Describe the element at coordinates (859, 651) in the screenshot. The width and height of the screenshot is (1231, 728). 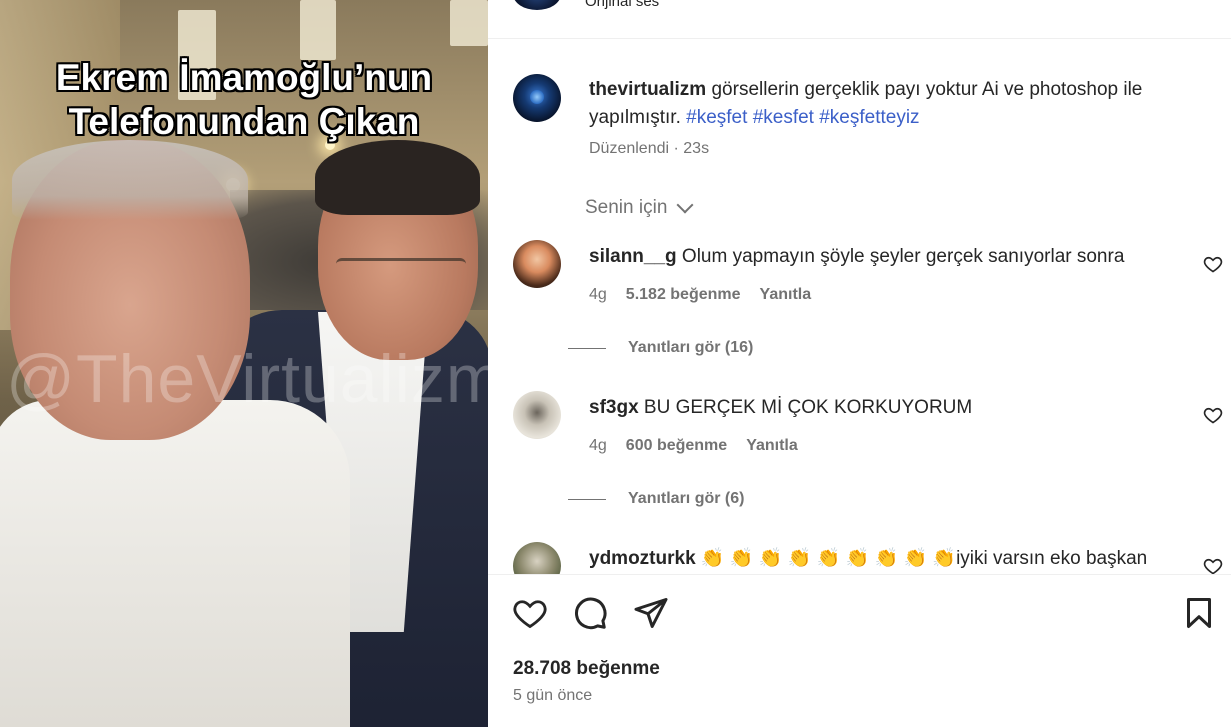
I see `post-actions: 28.708 beğenme 5 gün önce` at that location.